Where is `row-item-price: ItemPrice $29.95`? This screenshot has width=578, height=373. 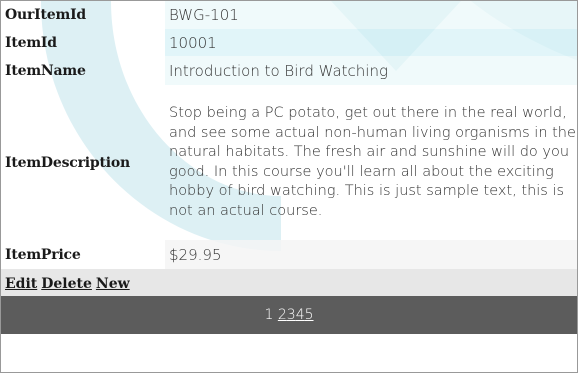 row-item-price: ItemPrice $29.95 is located at coordinates (289, 254).